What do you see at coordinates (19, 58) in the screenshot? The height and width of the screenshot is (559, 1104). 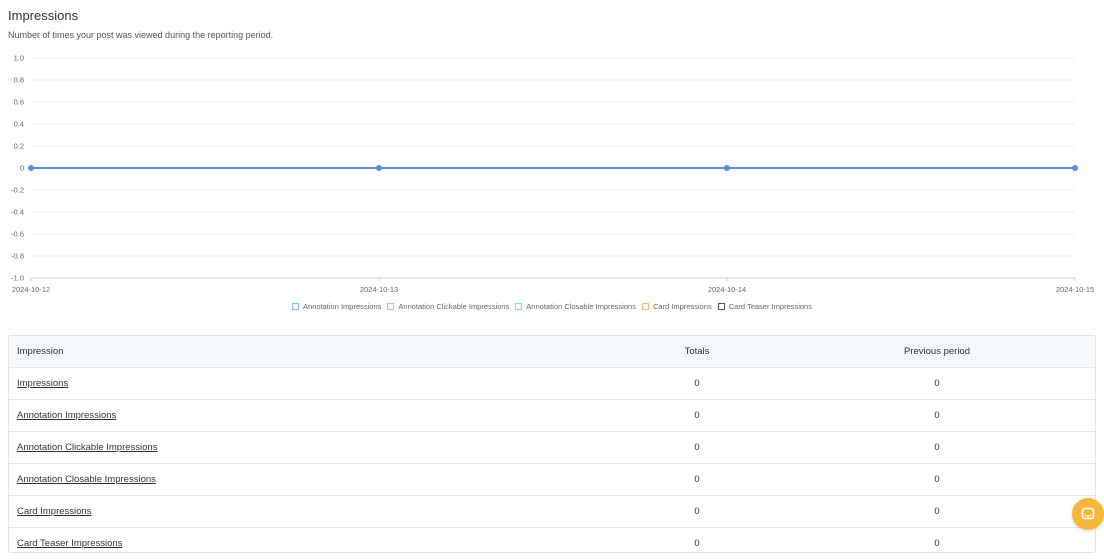 I see `y-tick-label: 1.0` at bounding box center [19, 58].